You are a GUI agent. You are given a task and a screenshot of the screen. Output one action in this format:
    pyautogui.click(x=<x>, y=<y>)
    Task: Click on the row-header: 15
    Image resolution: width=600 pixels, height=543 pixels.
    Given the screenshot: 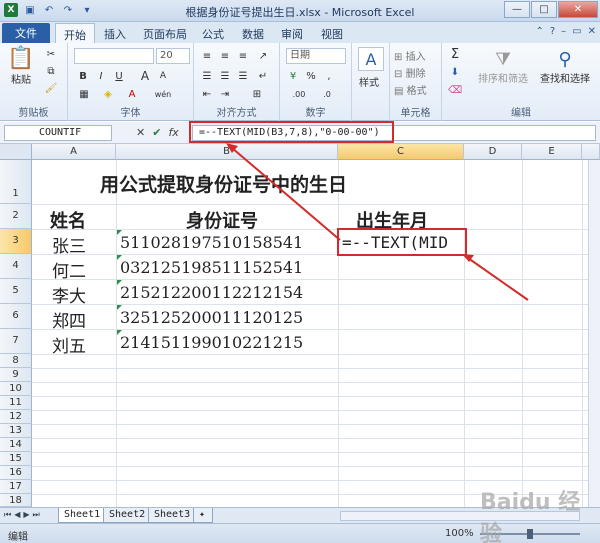 What is the action you would take?
    pyautogui.click(x=16, y=459)
    